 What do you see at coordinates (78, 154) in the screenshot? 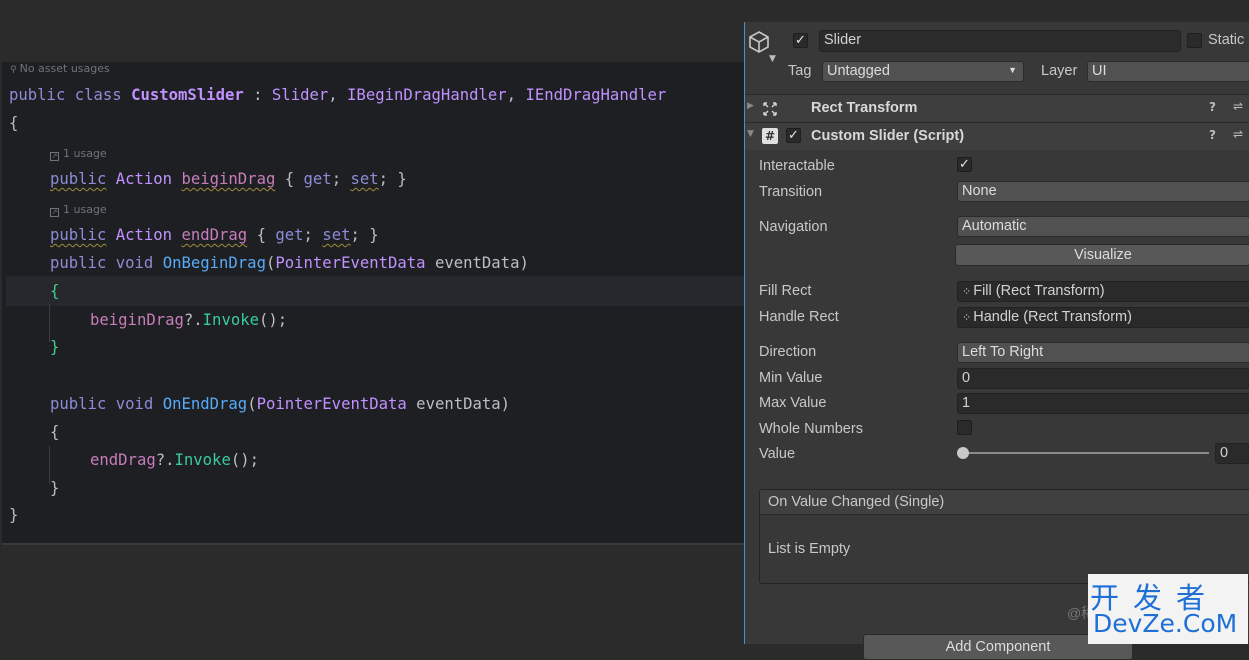
I see `usage-hint-1: ↗ 1 usage` at bounding box center [78, 154].